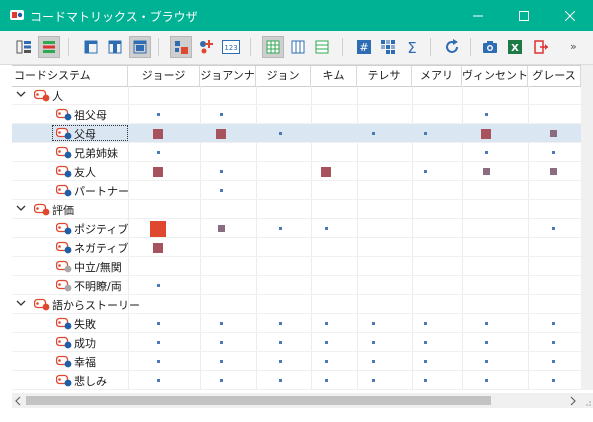  What do you see at coordinates (101, 248) in the screenshot?
I see `code-label: ネガティブ` at bounding box center [101, 248].